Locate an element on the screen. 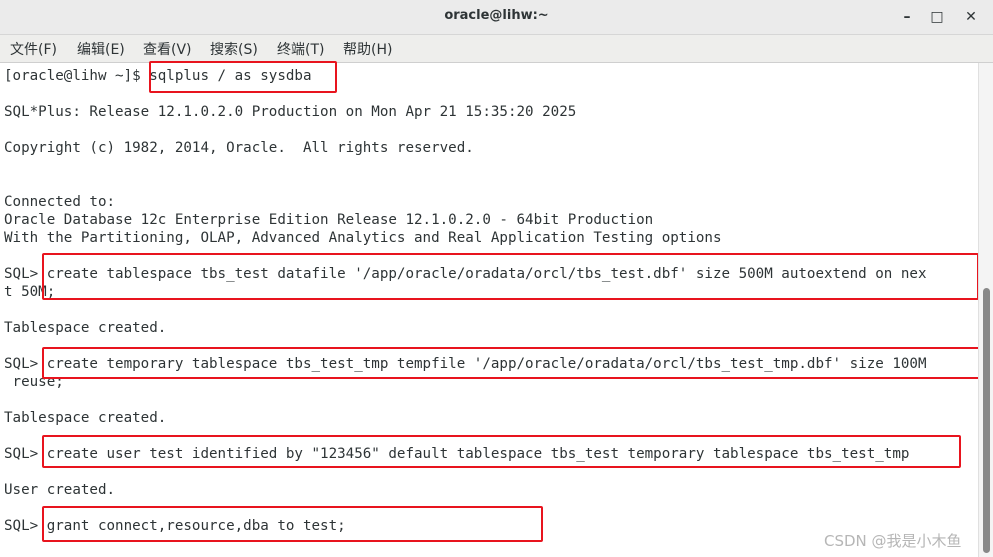  scrollbar is located at coordinates (985, 310).